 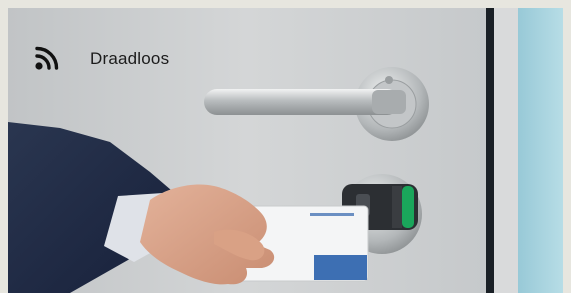 What do you see at coordinates (47, 58) in the screenshot?
I see `wireless-signal-icon` at bounding box center [47, 58].